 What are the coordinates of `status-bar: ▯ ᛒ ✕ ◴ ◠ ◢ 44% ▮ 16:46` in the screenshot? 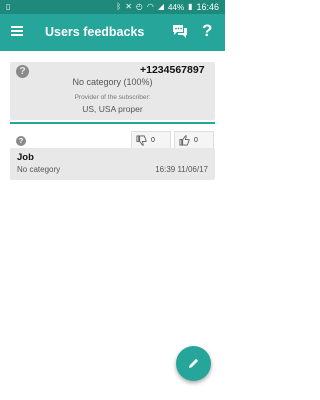 It's located at (112, 7).